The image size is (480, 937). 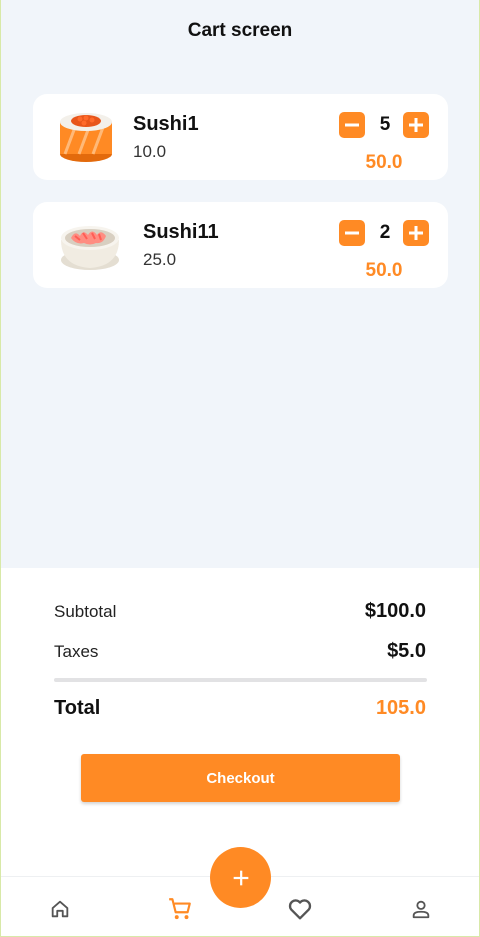 What do you see at coordinates (77, 708) in the screenshot?
I see `total-label: Total` at bounding box center [77, 708].